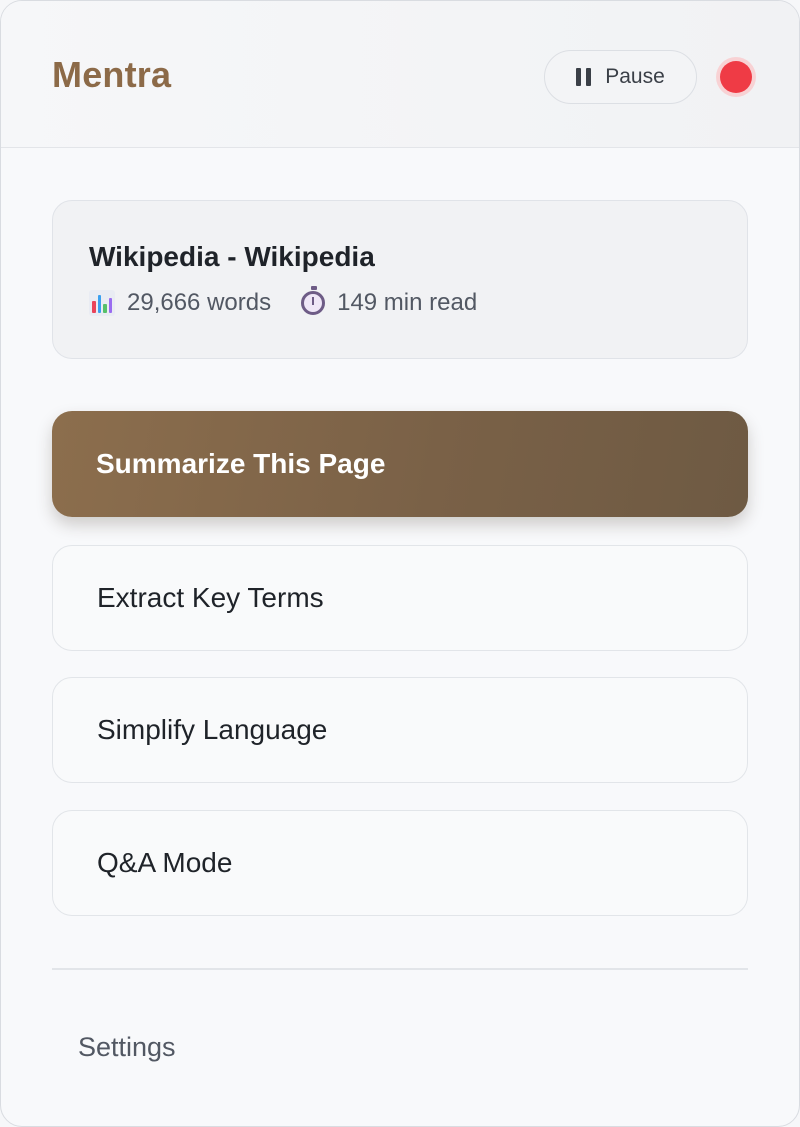  What do you see at coordinates (400, 598) in the screenshot?
I see `extract-key-terms-button: Extract Key Terms` at bounding box center [400, 598].